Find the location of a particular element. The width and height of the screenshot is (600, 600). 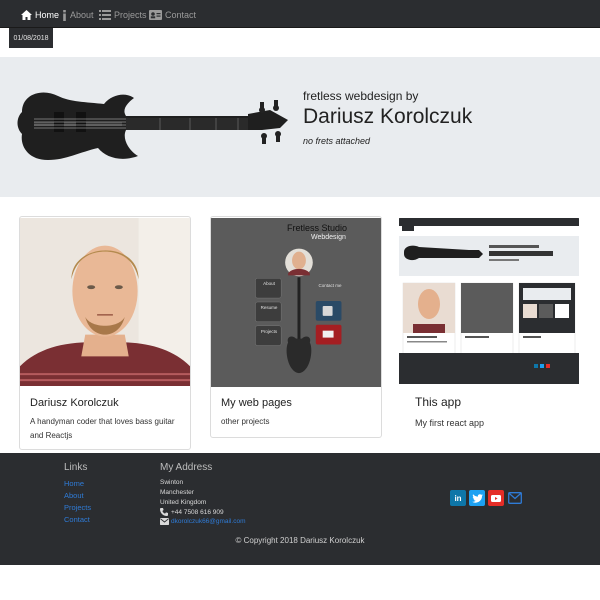

youtube-icon is located at coordinates (496, 498).